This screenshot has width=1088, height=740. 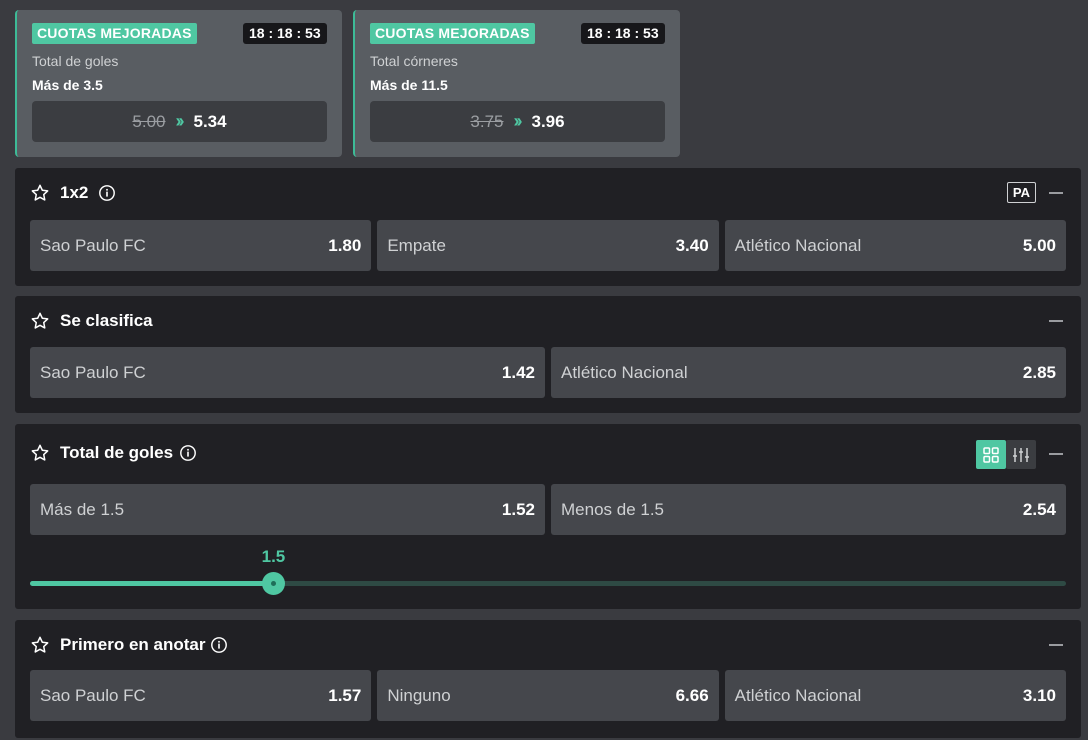 I want to click on selection-odd: 1.52, so click(x=518, y=509).